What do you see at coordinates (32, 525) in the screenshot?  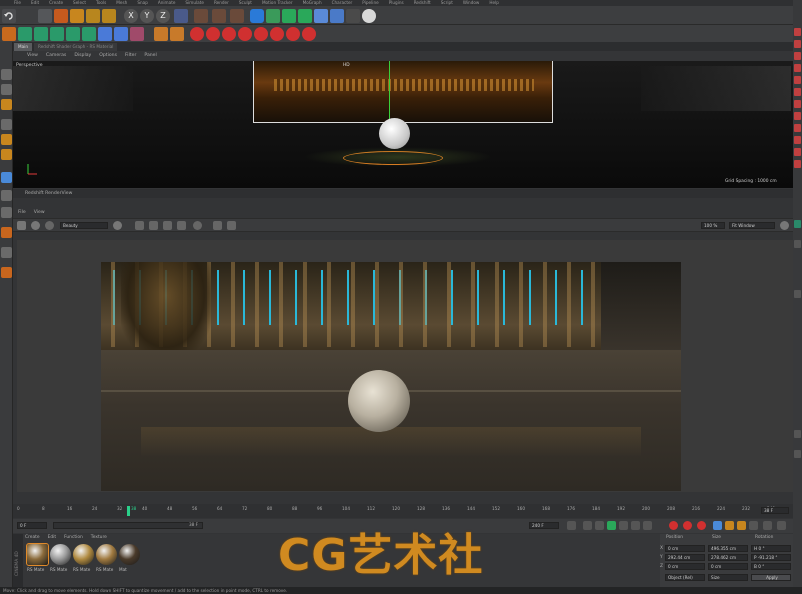 I see `start-frame-field: 0 F` at bounding box center [32, 525].